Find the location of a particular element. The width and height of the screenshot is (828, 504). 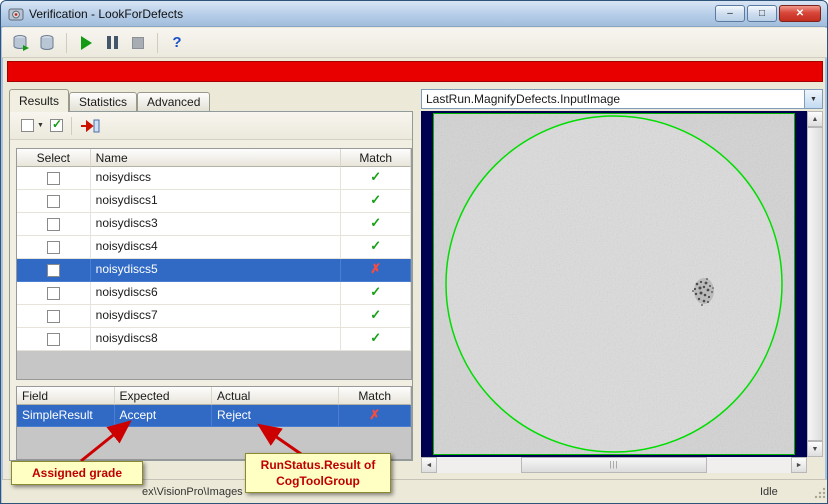

vertical-scroll-thumb is located at coordinates (815, 284).